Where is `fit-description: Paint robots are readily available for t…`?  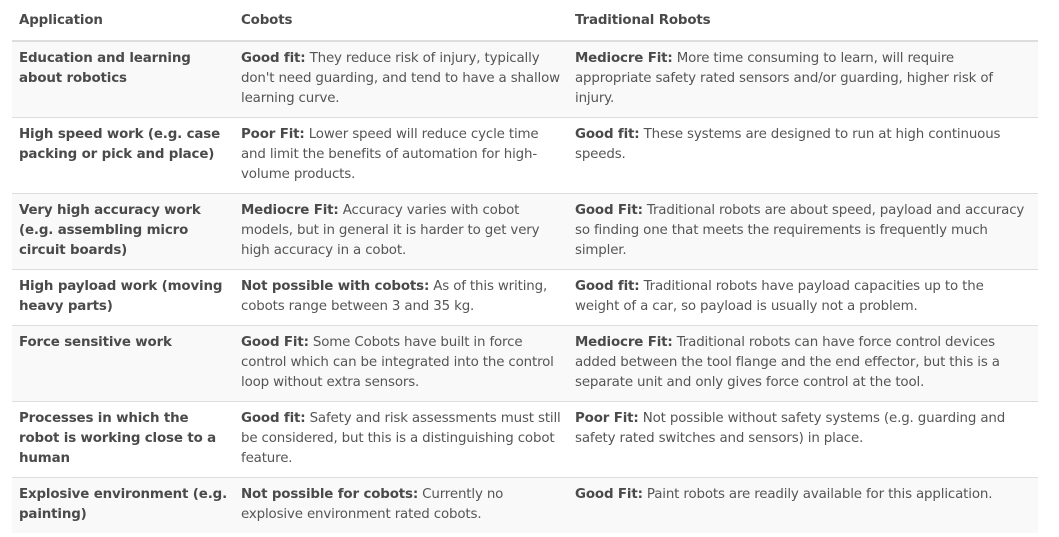
fit-description: Paint robots are readily available for t… is located at coordinates (817, 494).